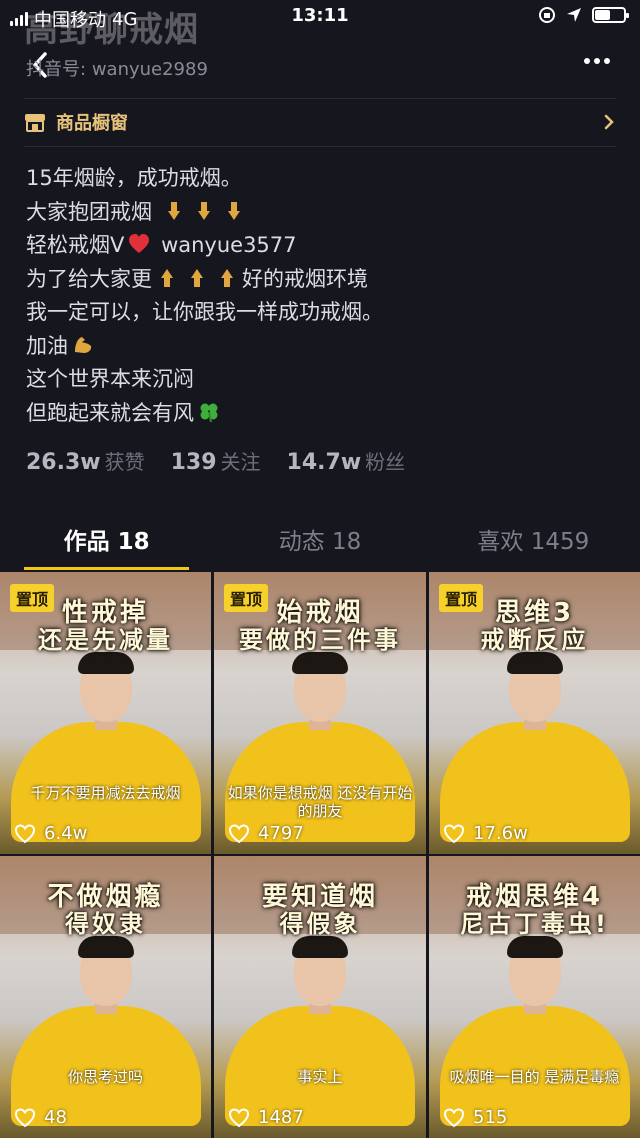 Image resolution: width=640 pixels, height=1138 pixels. I want to click on stat-following: 139 关注, so click(216, 460).